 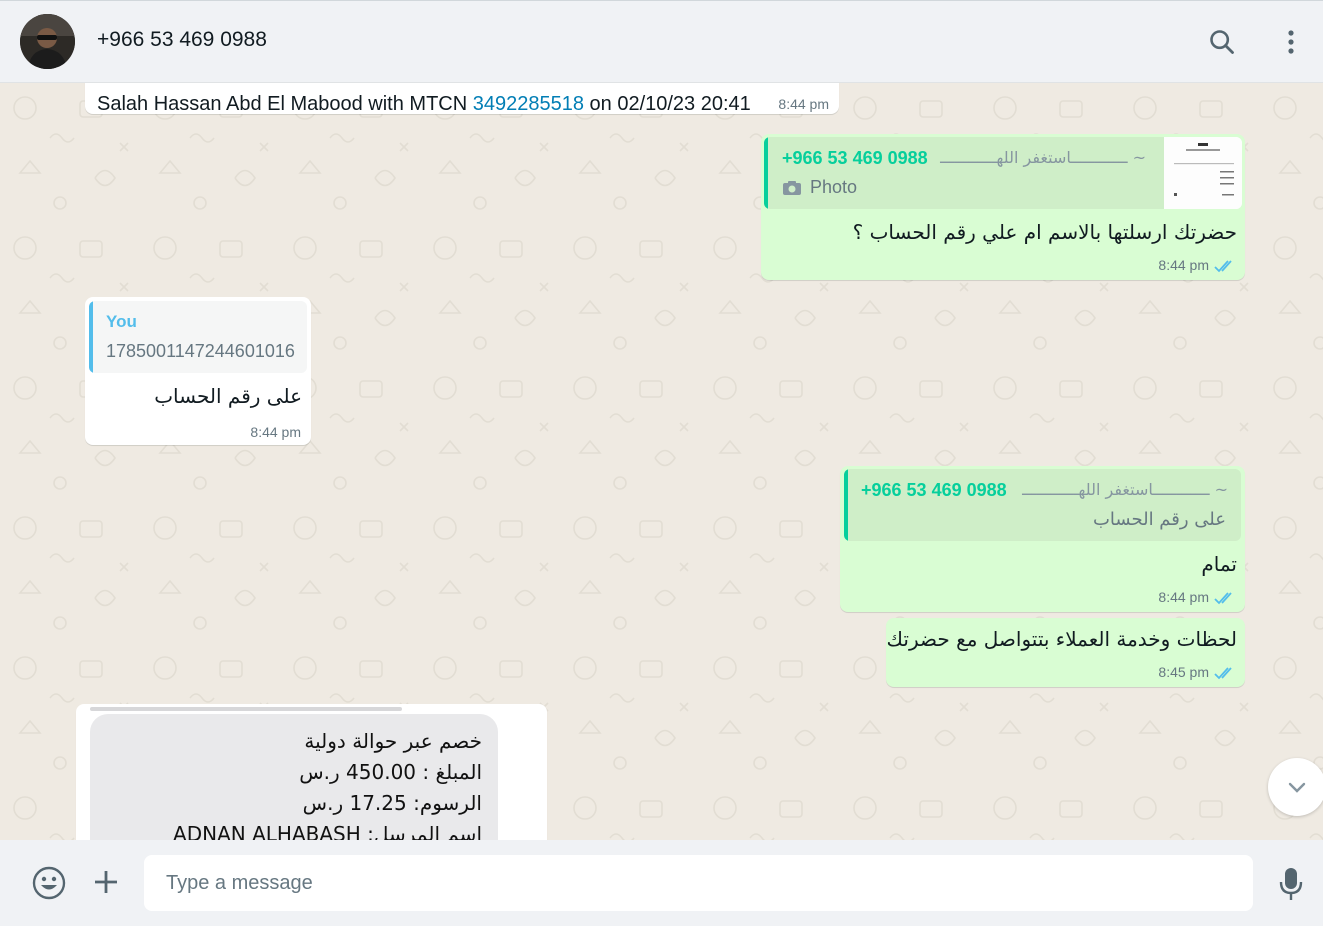 I want to click on quote-media-label: Photo, so click(x=819, y=187).